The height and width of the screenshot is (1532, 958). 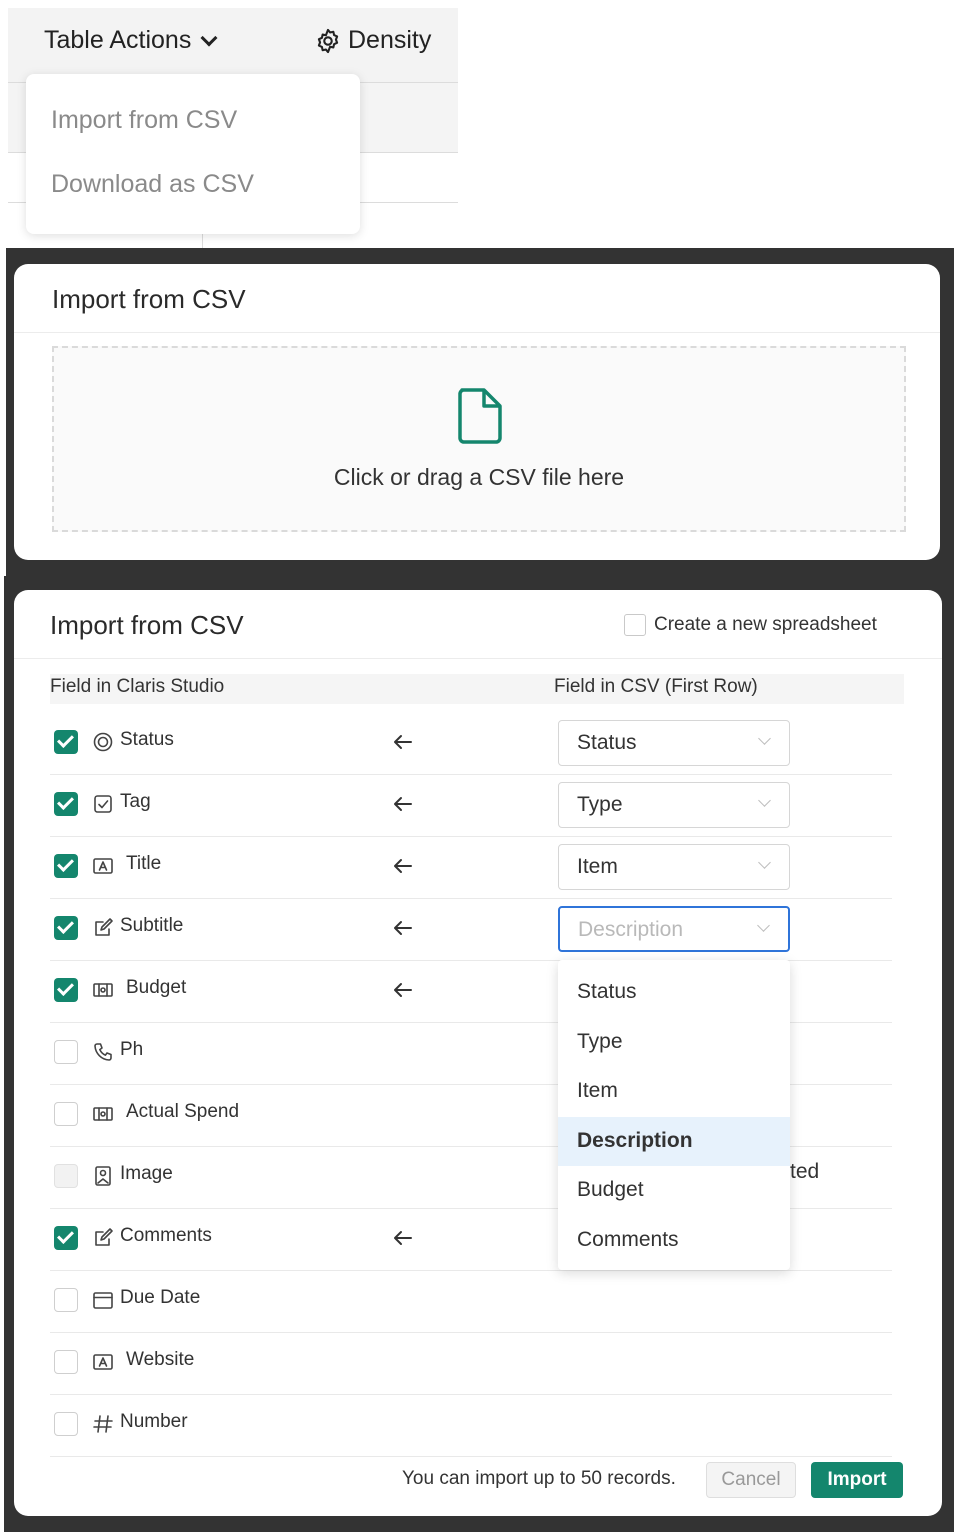 I want to click on field-label: Due Date, so click(x=160, y=1297).